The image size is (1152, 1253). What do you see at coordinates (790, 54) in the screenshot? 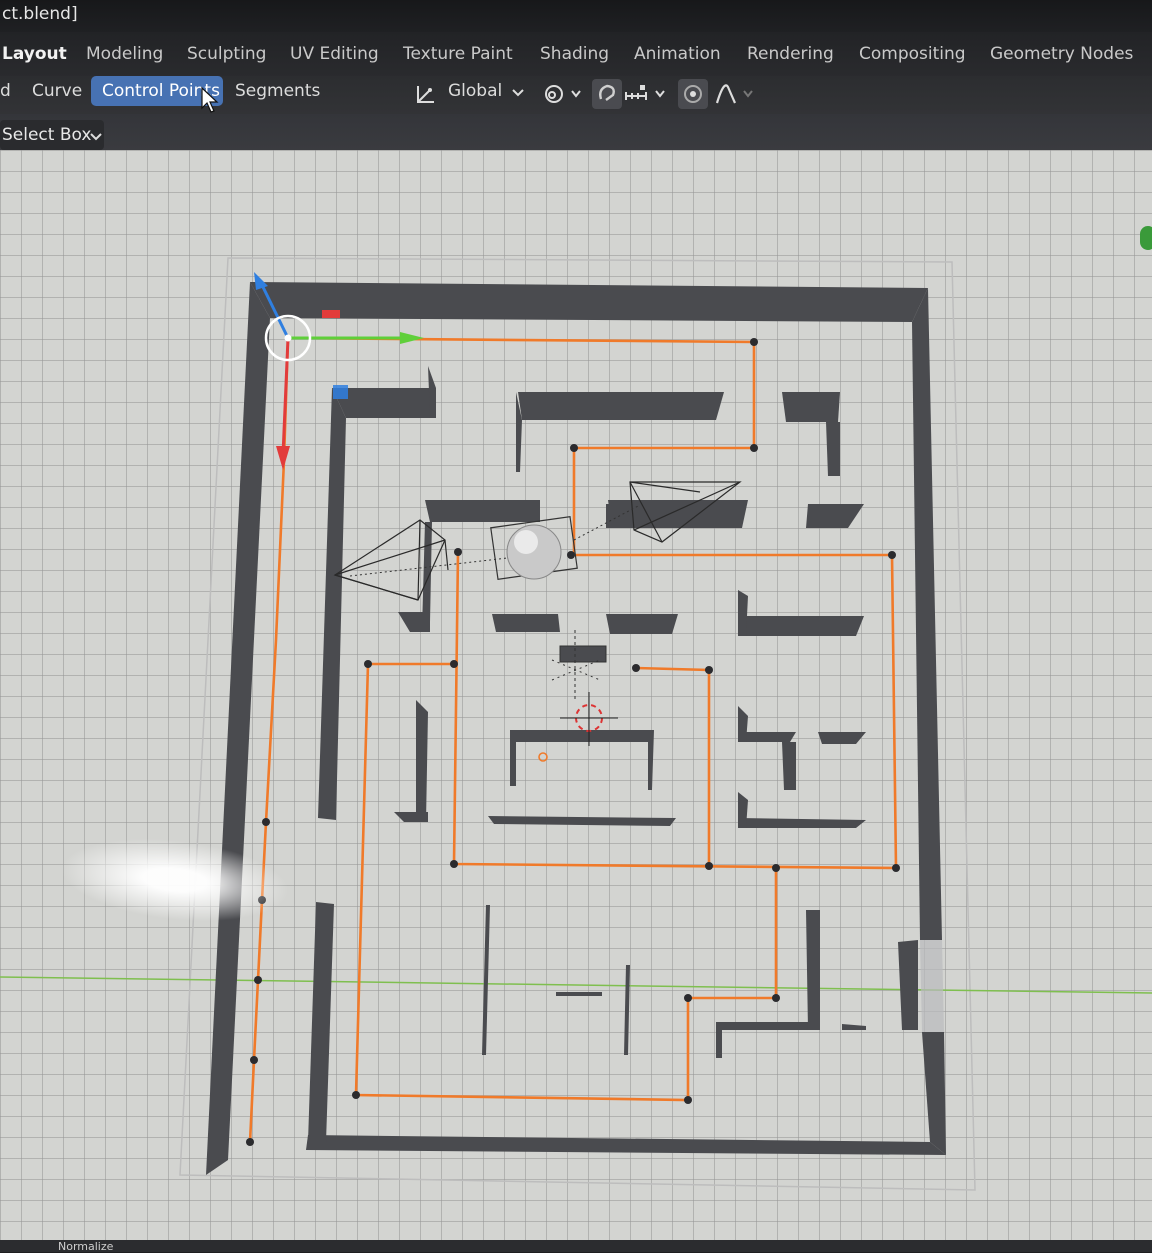
I see `tab-rendering: Rendering` at bounding box center [790, 54].